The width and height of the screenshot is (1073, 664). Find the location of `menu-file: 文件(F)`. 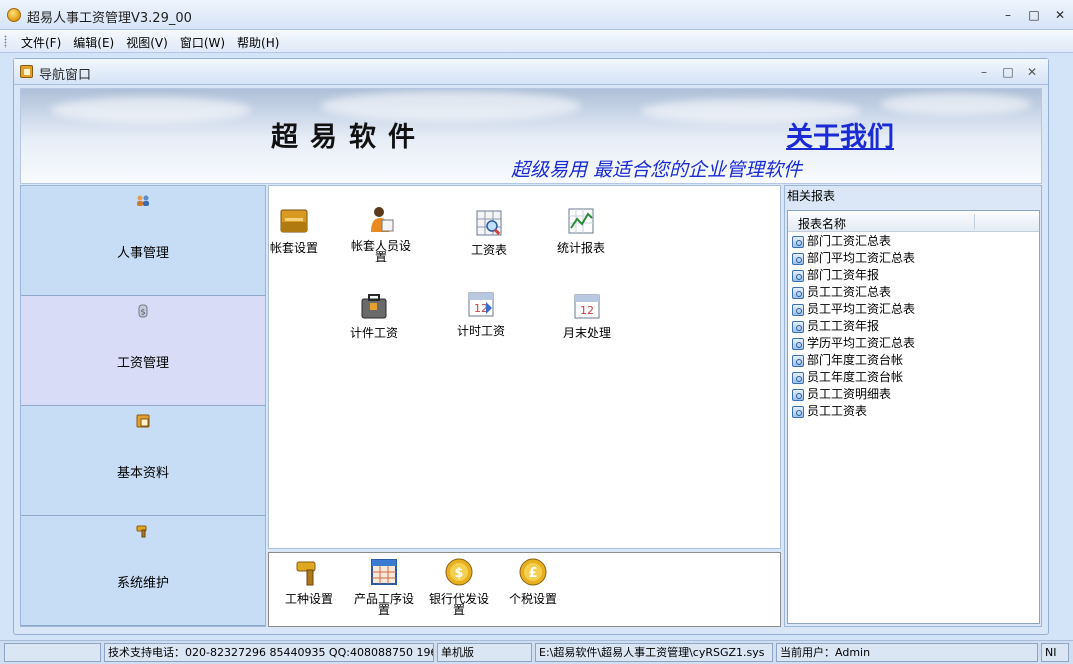

menu-file: 文件(F) is located at coordinates (41, 42).